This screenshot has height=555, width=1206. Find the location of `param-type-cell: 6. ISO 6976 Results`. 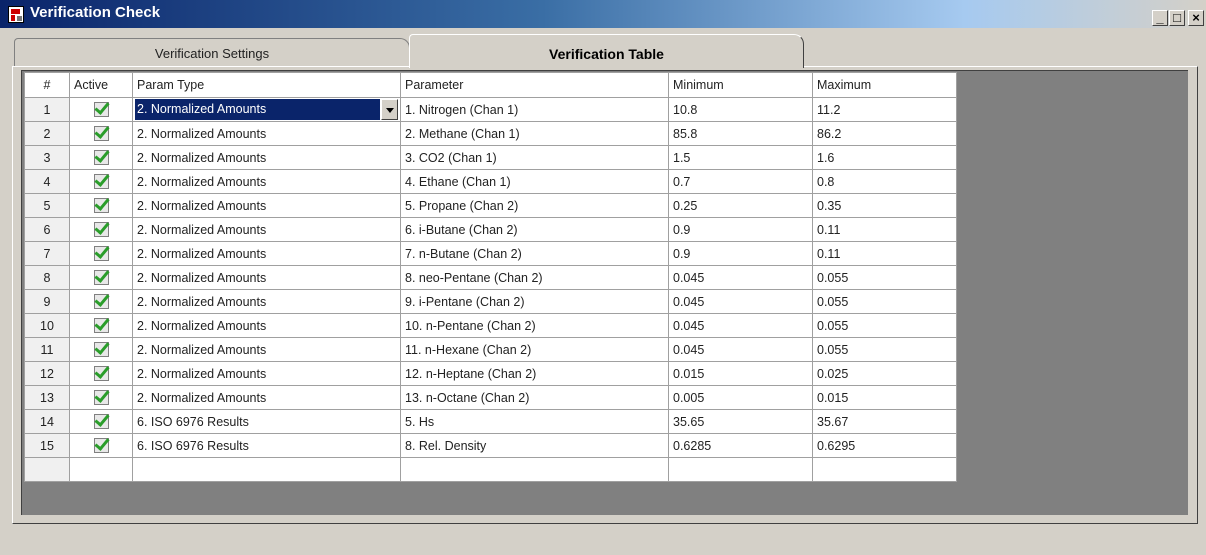

param-type-cell: 6. ISO 6976 Results is located at coordinates (266, 421).